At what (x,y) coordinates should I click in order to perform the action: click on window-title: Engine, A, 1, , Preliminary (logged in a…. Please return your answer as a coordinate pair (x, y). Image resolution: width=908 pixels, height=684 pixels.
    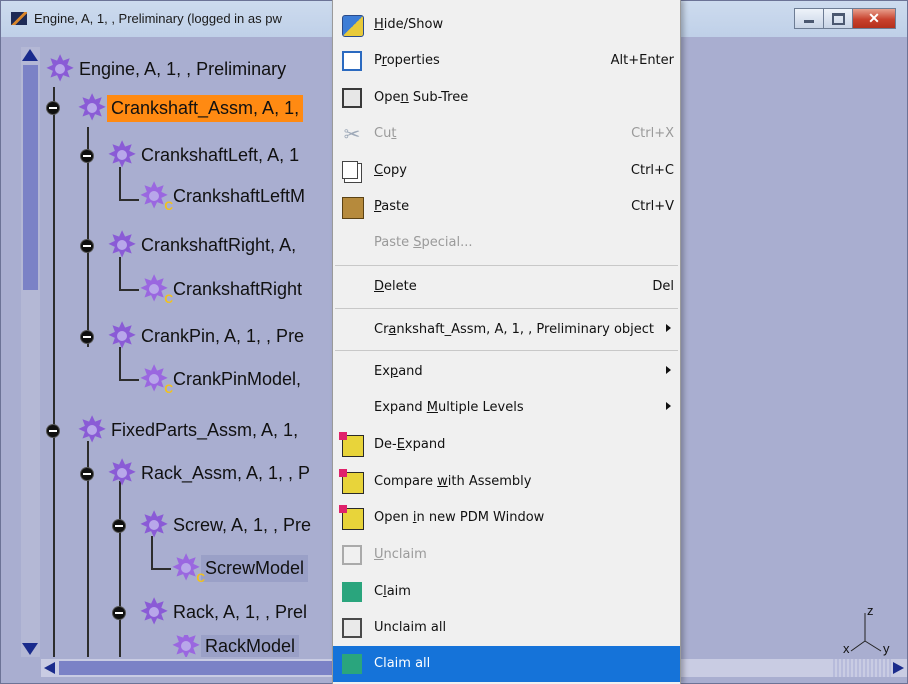
    Looking at the image, I should click on (158, 18).